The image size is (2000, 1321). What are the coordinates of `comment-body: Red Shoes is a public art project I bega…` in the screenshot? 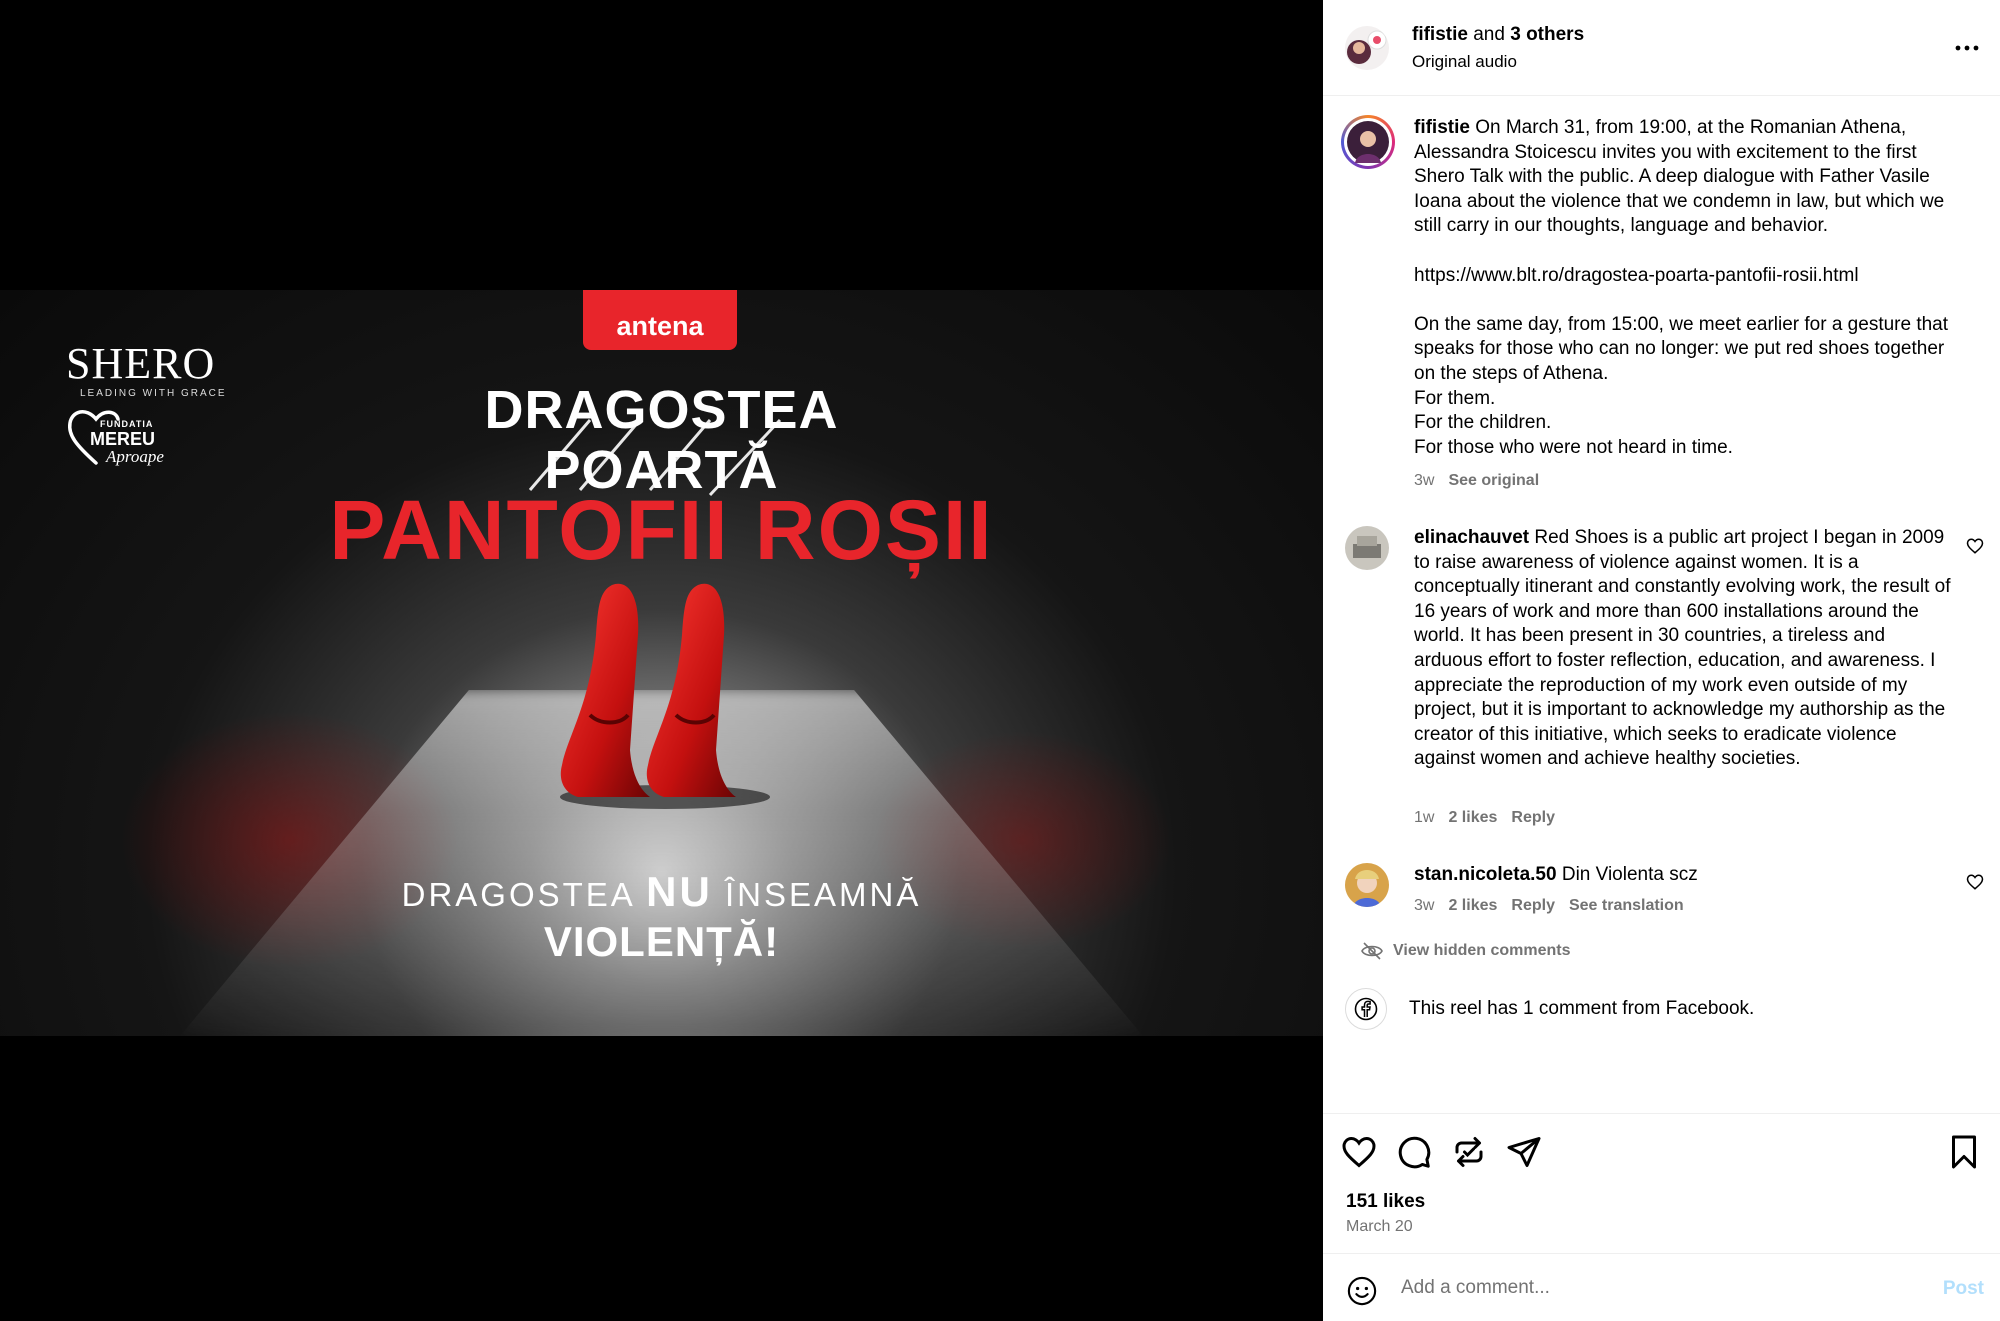 It's located at (1685, 648).